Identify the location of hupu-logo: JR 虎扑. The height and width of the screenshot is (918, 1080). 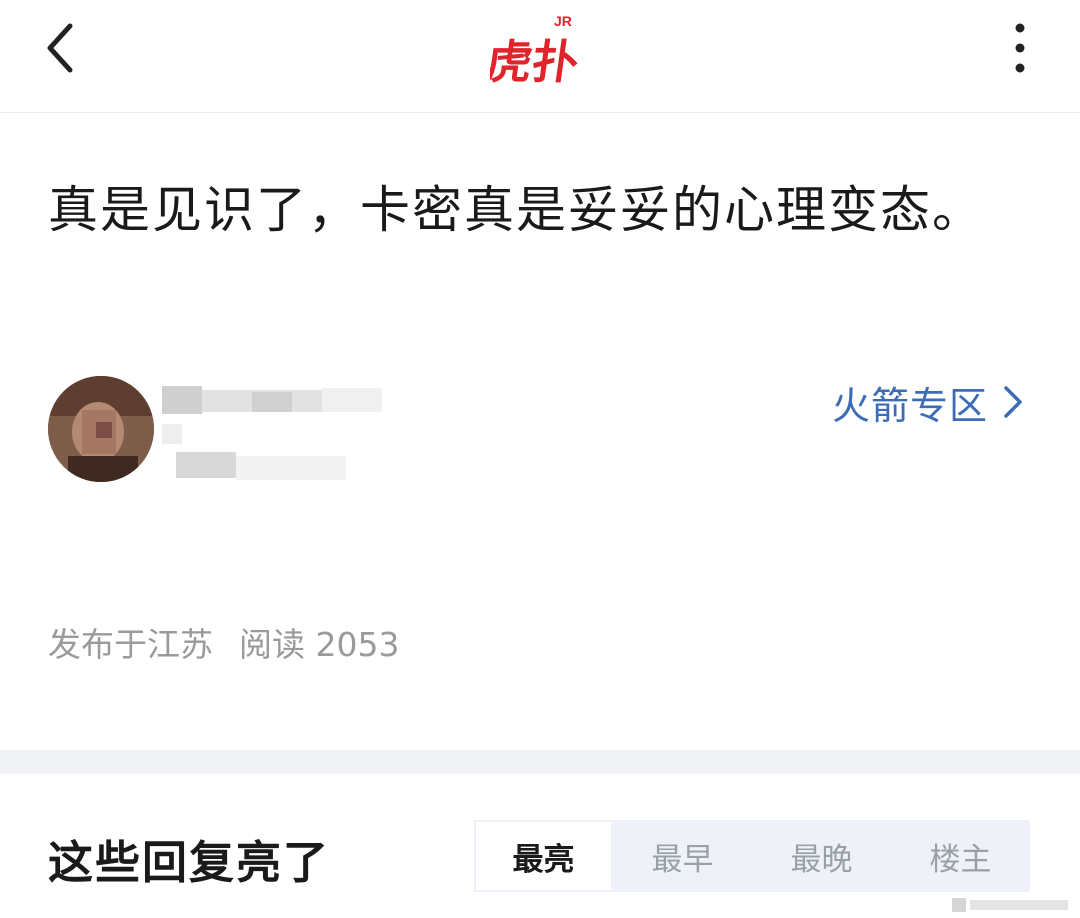
(536, 48).